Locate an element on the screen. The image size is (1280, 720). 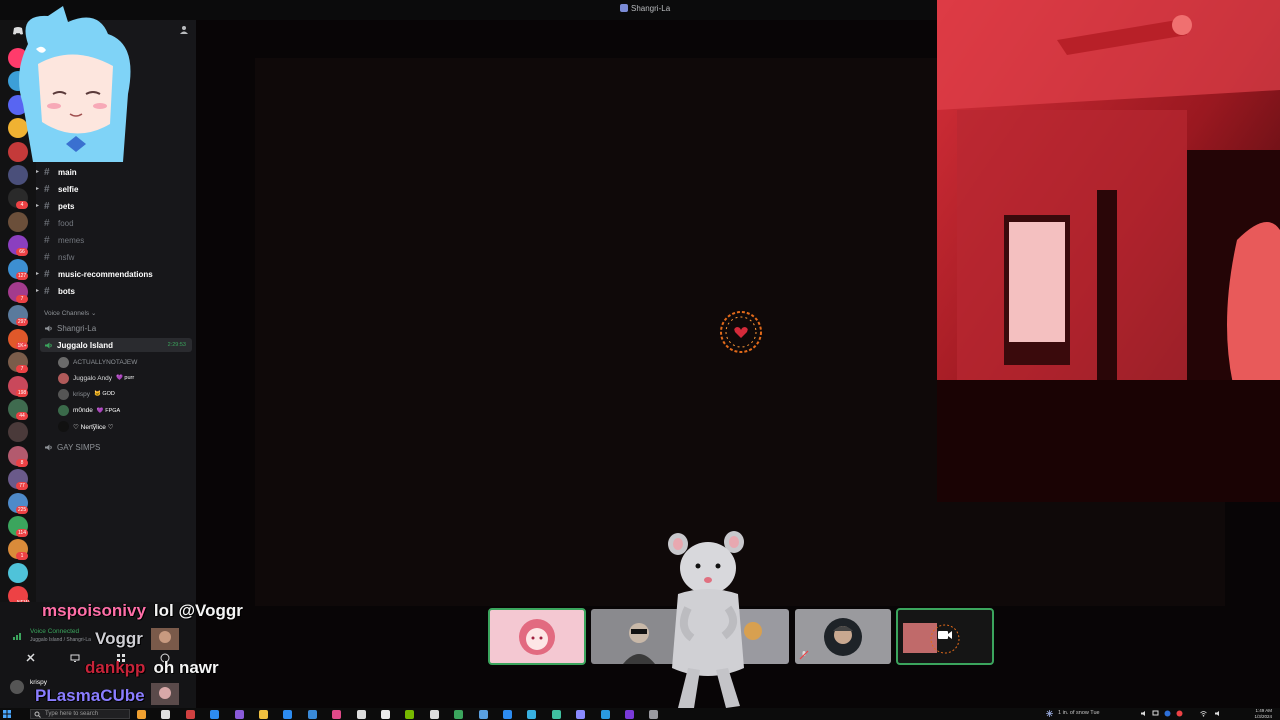
member-name: ♡ Nerty̅lice ♡ is located at coordinates (93, 427).